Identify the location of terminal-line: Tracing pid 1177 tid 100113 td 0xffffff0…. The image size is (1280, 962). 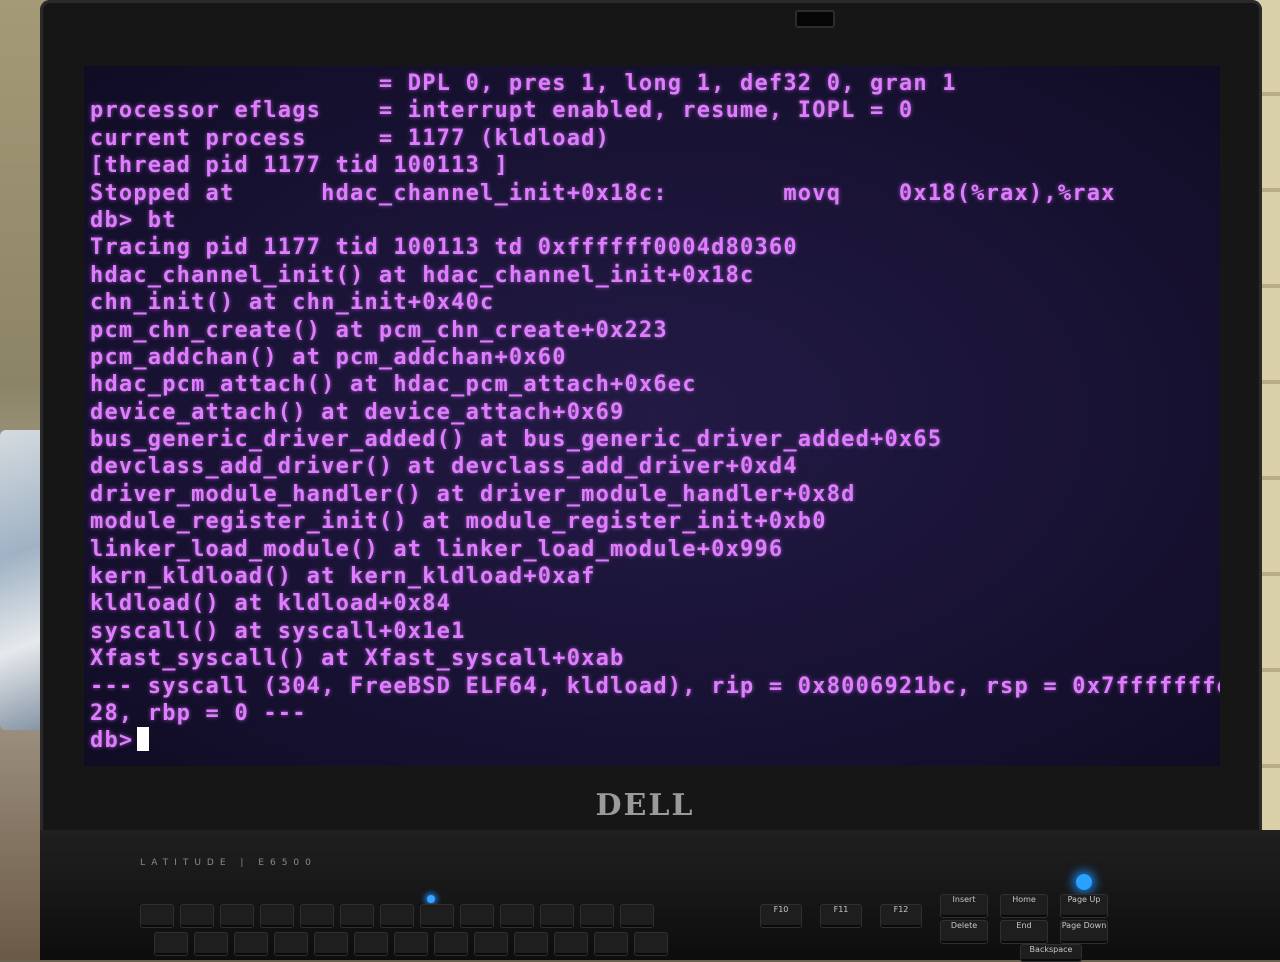
(444, 248).